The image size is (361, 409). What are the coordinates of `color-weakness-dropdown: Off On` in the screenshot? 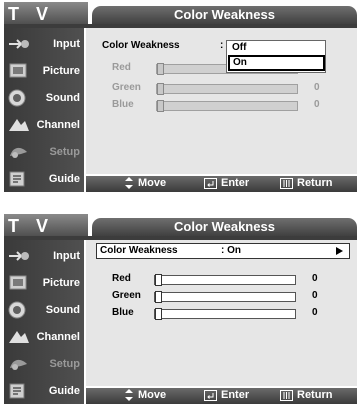 It's located at (276, 56).